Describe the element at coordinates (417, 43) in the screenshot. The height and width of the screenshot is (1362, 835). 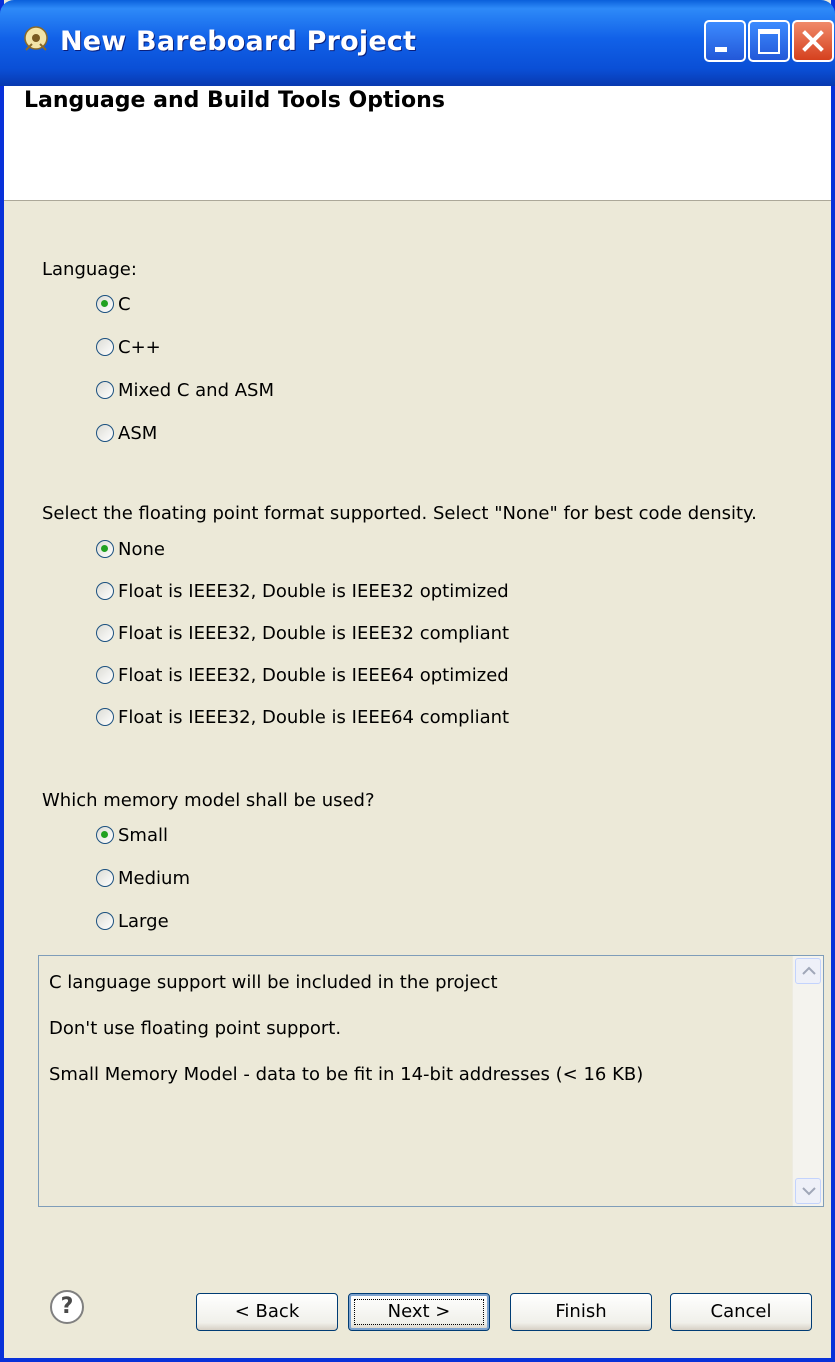
I see `title-bar: New Bareboard Project` at that location.